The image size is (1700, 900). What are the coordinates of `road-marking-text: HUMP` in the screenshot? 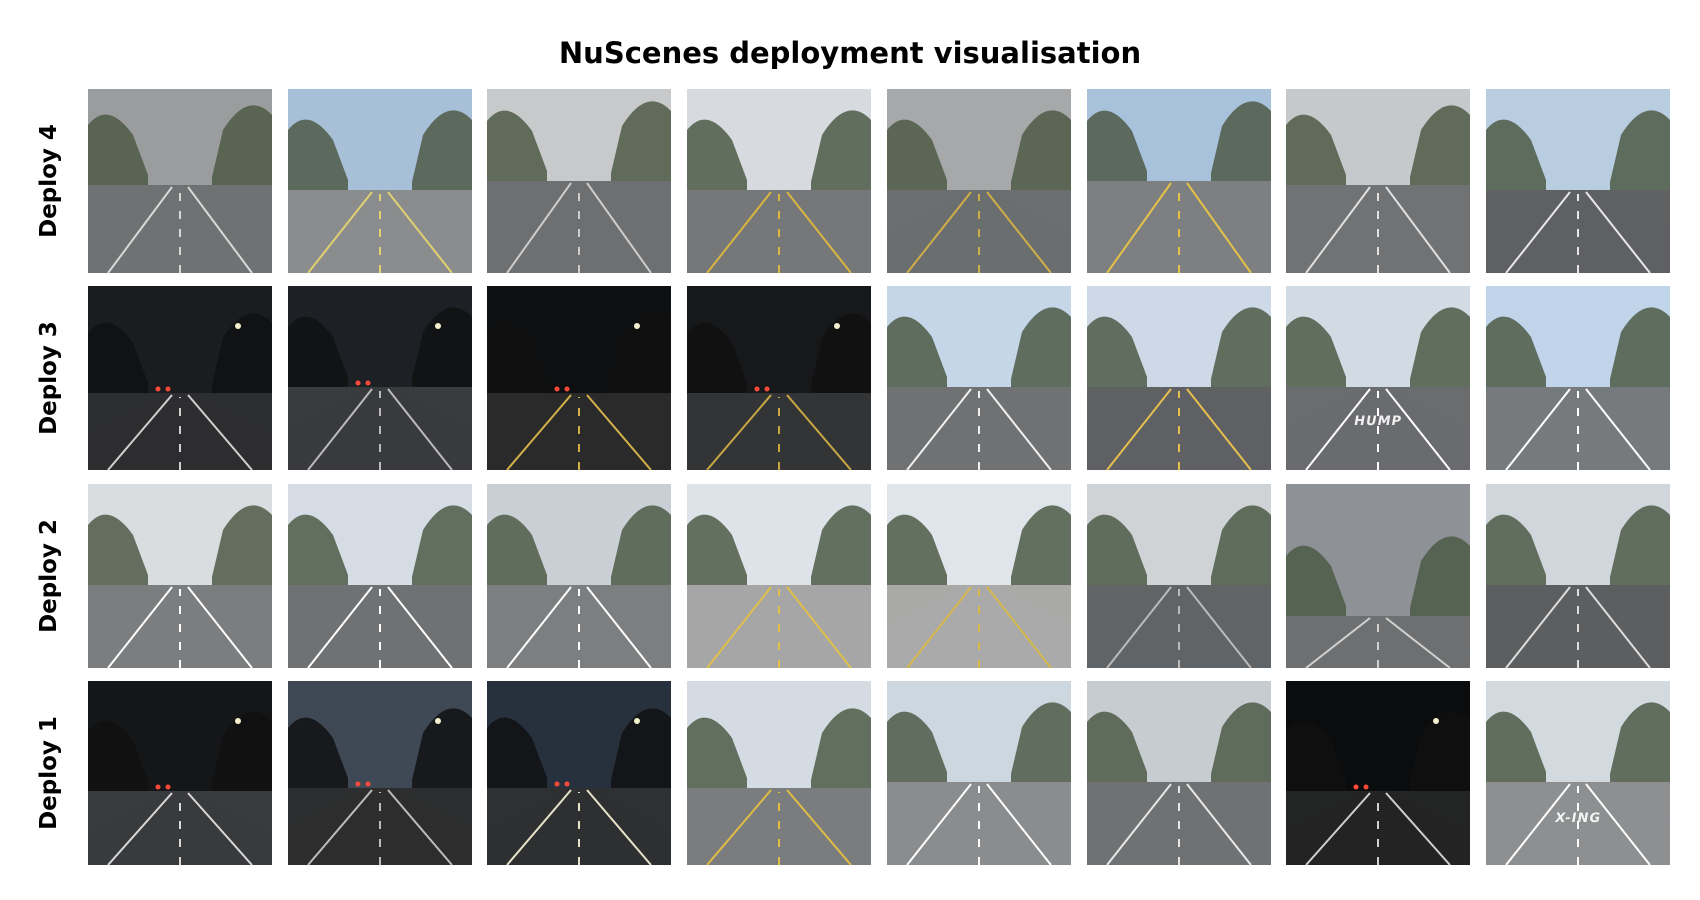 It's located at (1378, 422).